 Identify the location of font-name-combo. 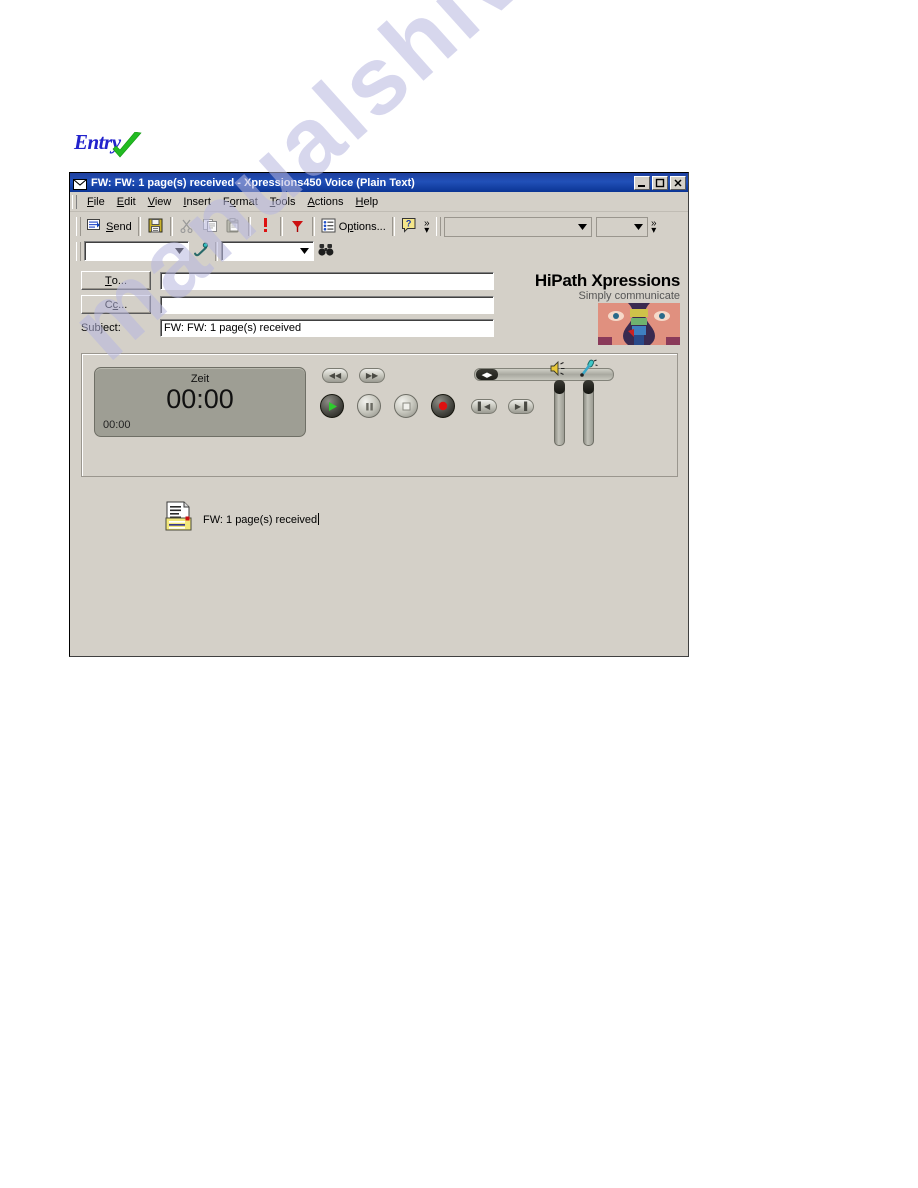
(517, 226).